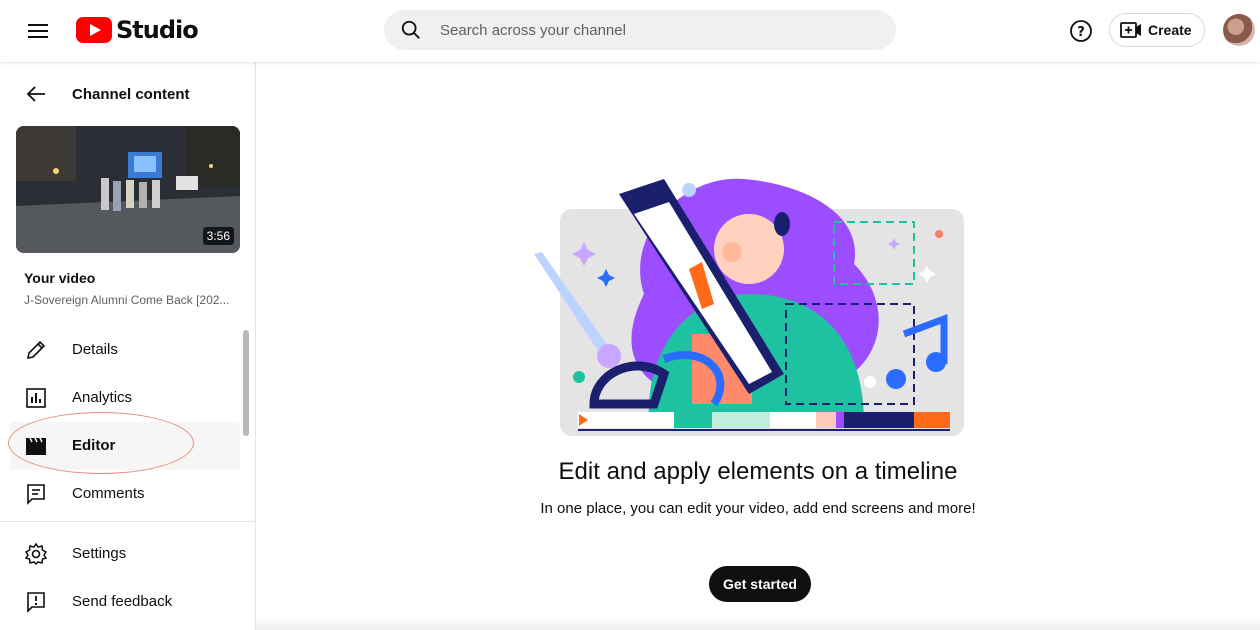 The image size is (1260, 630). Describe the element at coordinates (1239, 30) in the screenshot. I see `avatar` at that location.